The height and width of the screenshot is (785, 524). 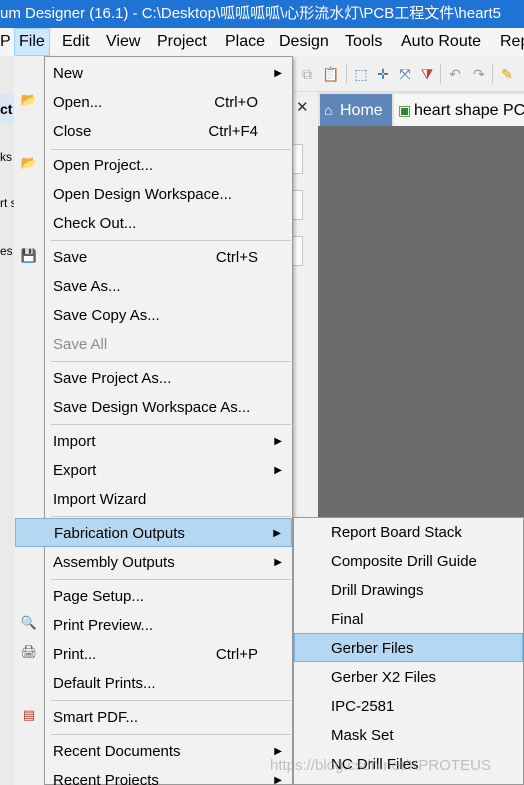 I want to click on menu-item-print: Print... Ctrl+P, so click(x=168, y=654).